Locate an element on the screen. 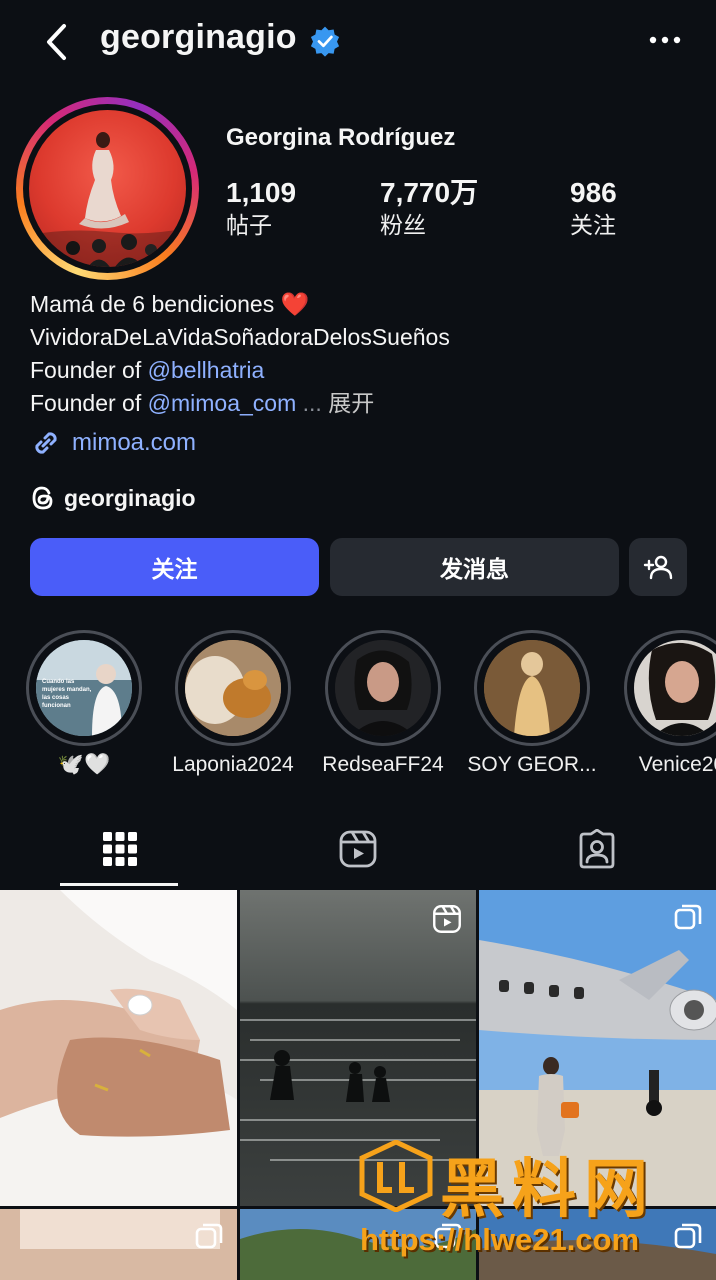  post-thumbnail is located at coordinates (118, 1048).